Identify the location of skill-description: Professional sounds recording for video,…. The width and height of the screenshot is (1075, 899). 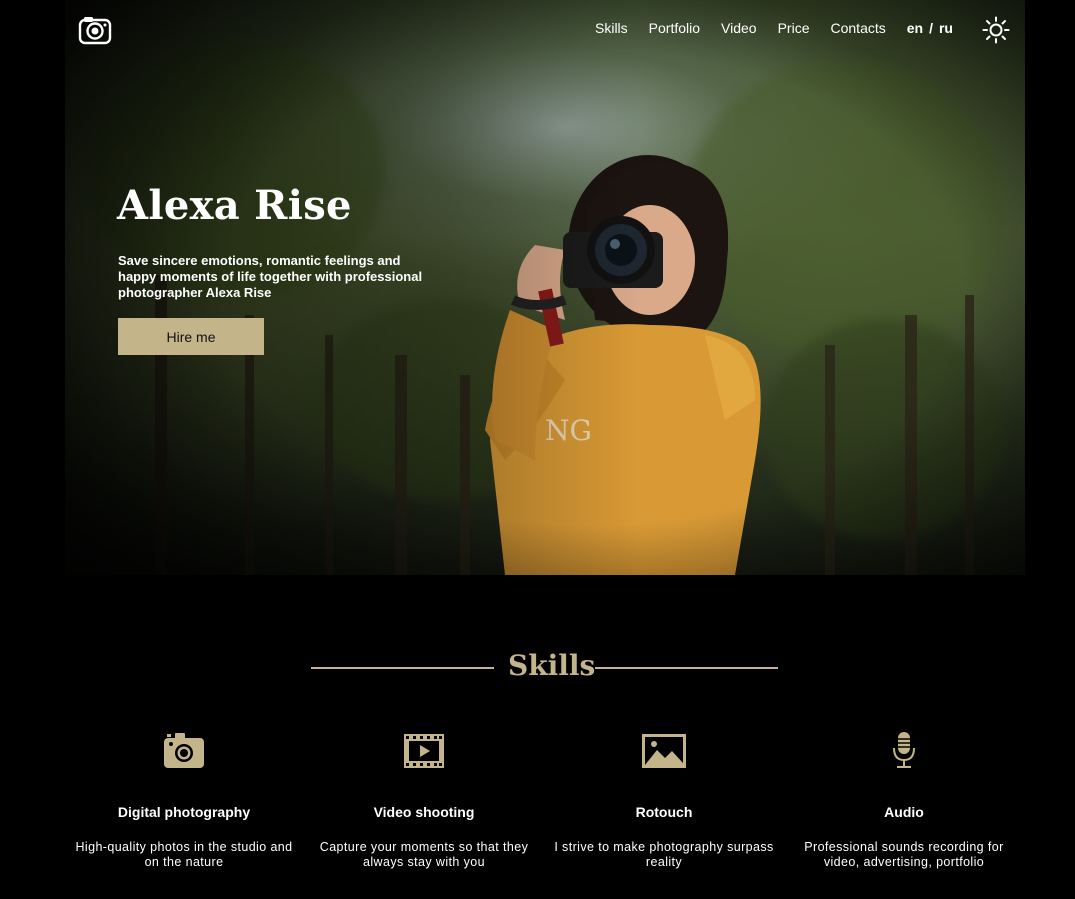
(904, 854).